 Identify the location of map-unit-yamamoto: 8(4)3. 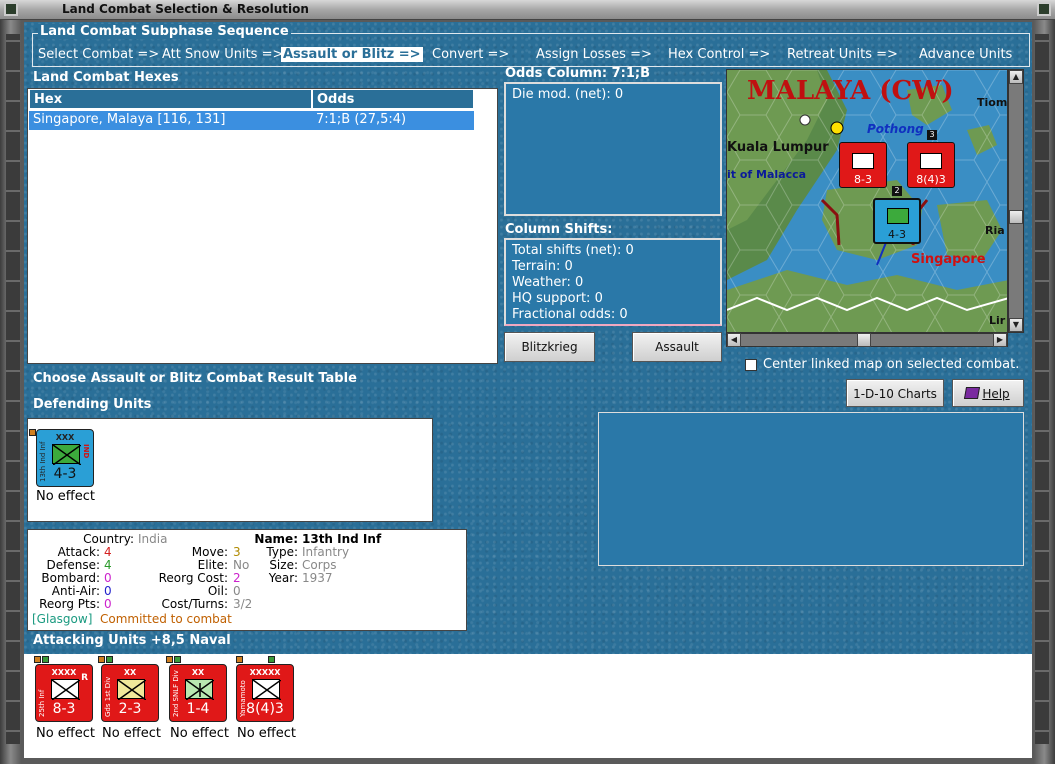
(931, 165).